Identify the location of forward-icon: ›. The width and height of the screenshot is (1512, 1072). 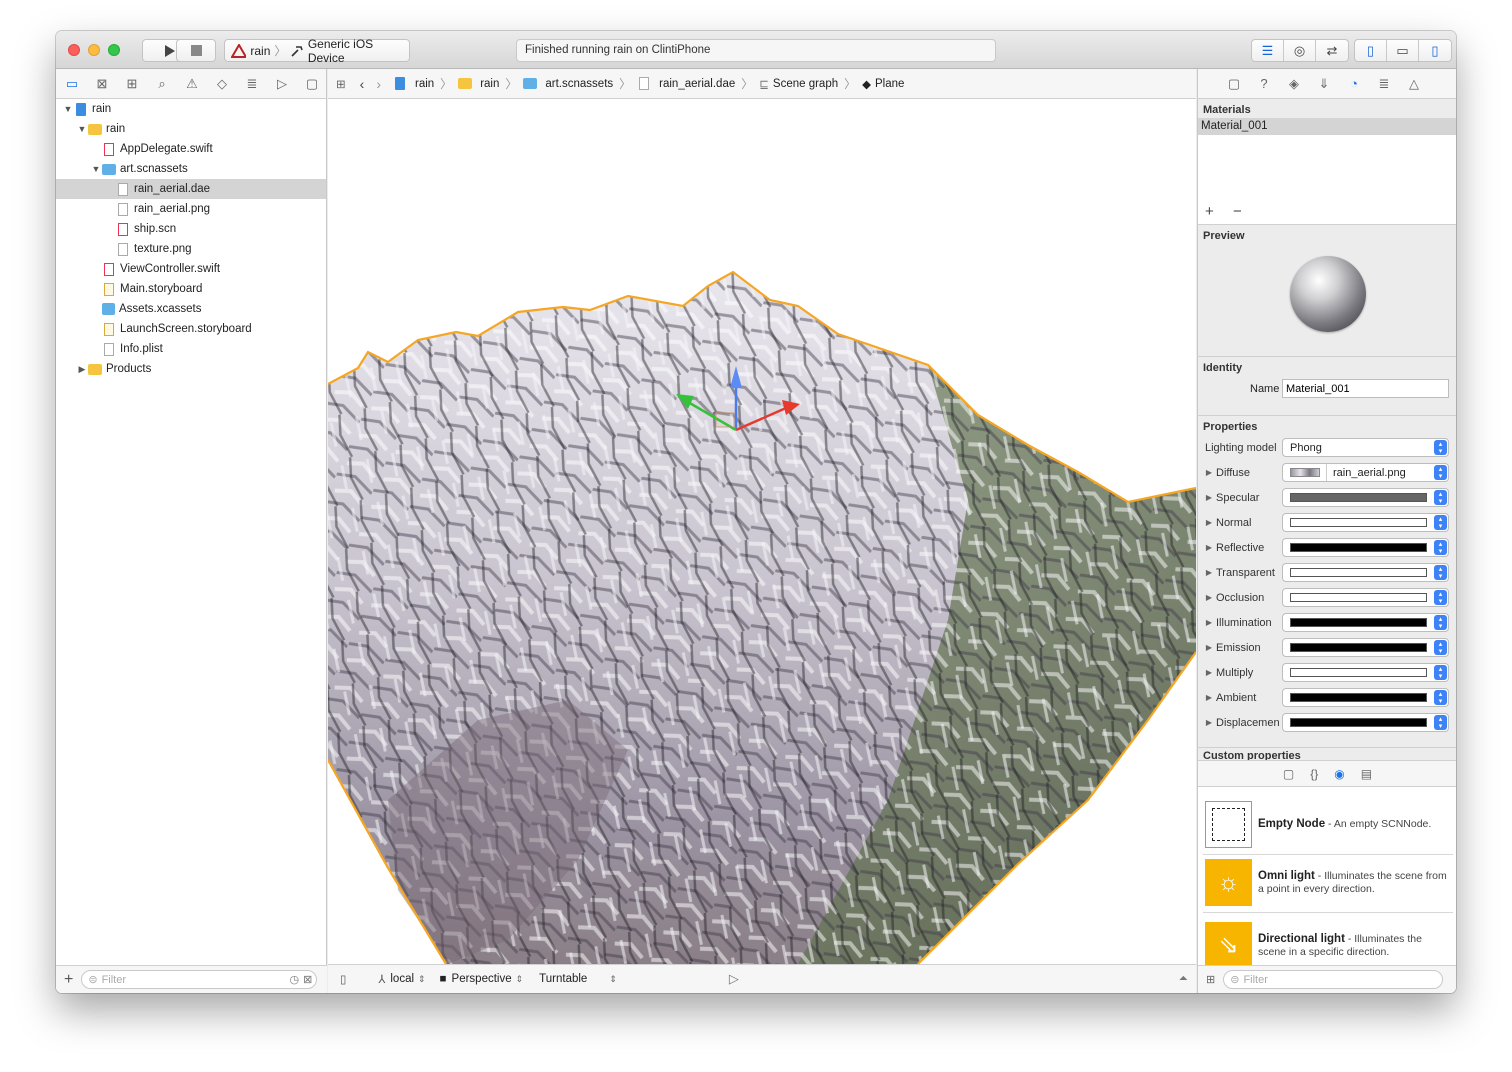
(378, 84).